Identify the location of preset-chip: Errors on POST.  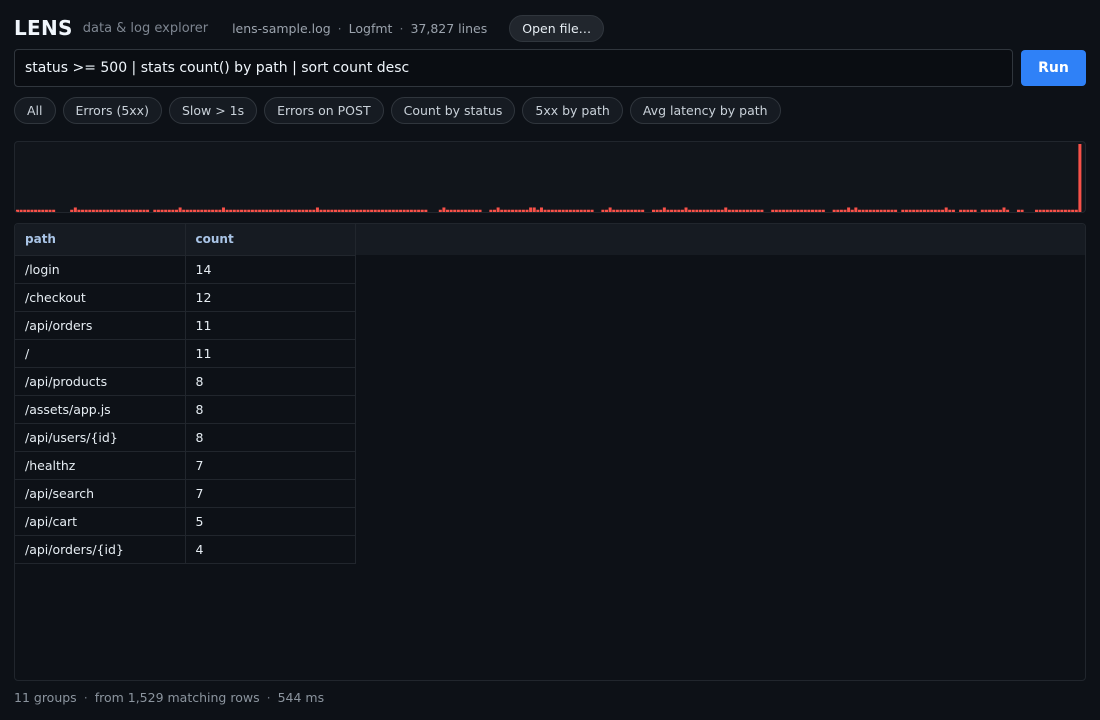
(324, 110).